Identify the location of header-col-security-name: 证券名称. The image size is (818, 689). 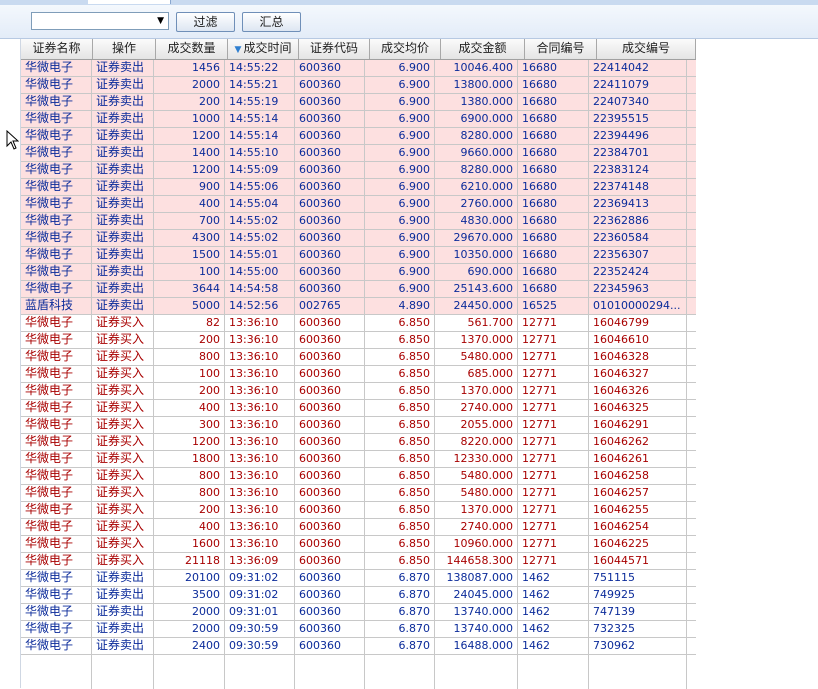
(57, 49).